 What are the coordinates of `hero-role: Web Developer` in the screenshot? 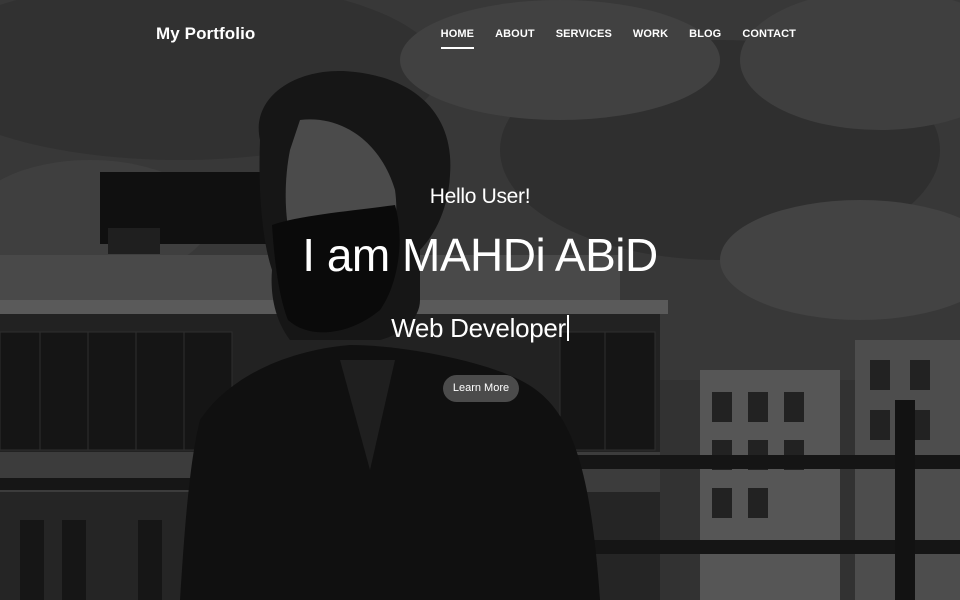 It's located at (480, 328).